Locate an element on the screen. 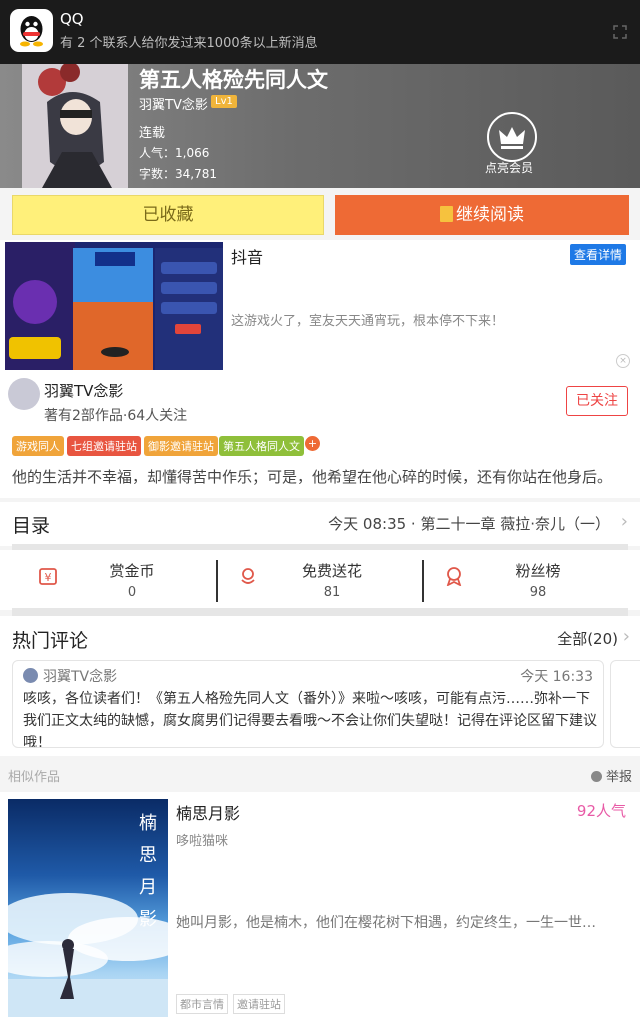 This screenshot has width=640, height=1024. similar-header: 相似作品 举报 is located at coordinates (320, 775).